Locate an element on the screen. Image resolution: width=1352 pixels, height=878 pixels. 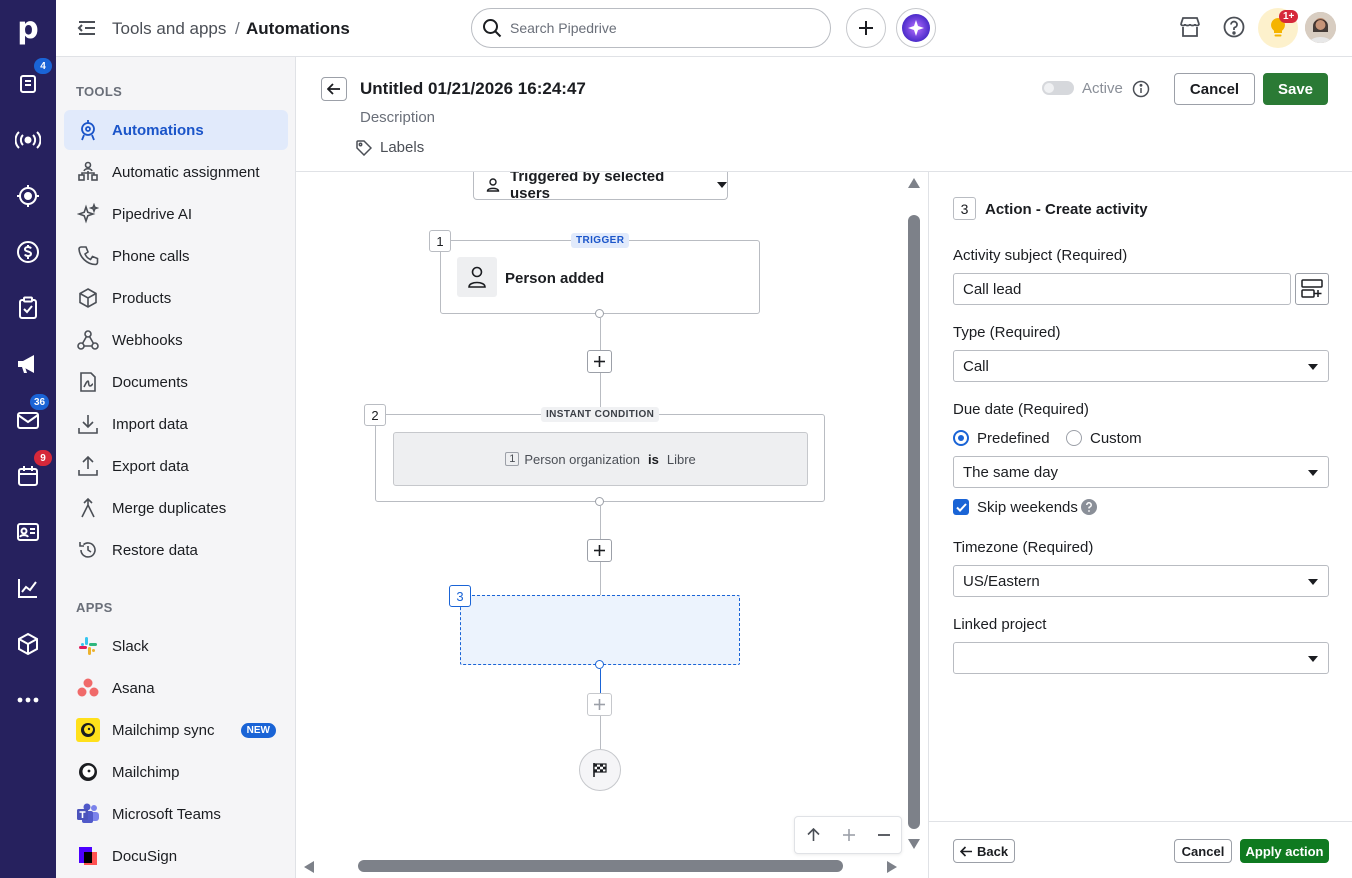
rail-mail: 36 is located at coordinates (28, 420).